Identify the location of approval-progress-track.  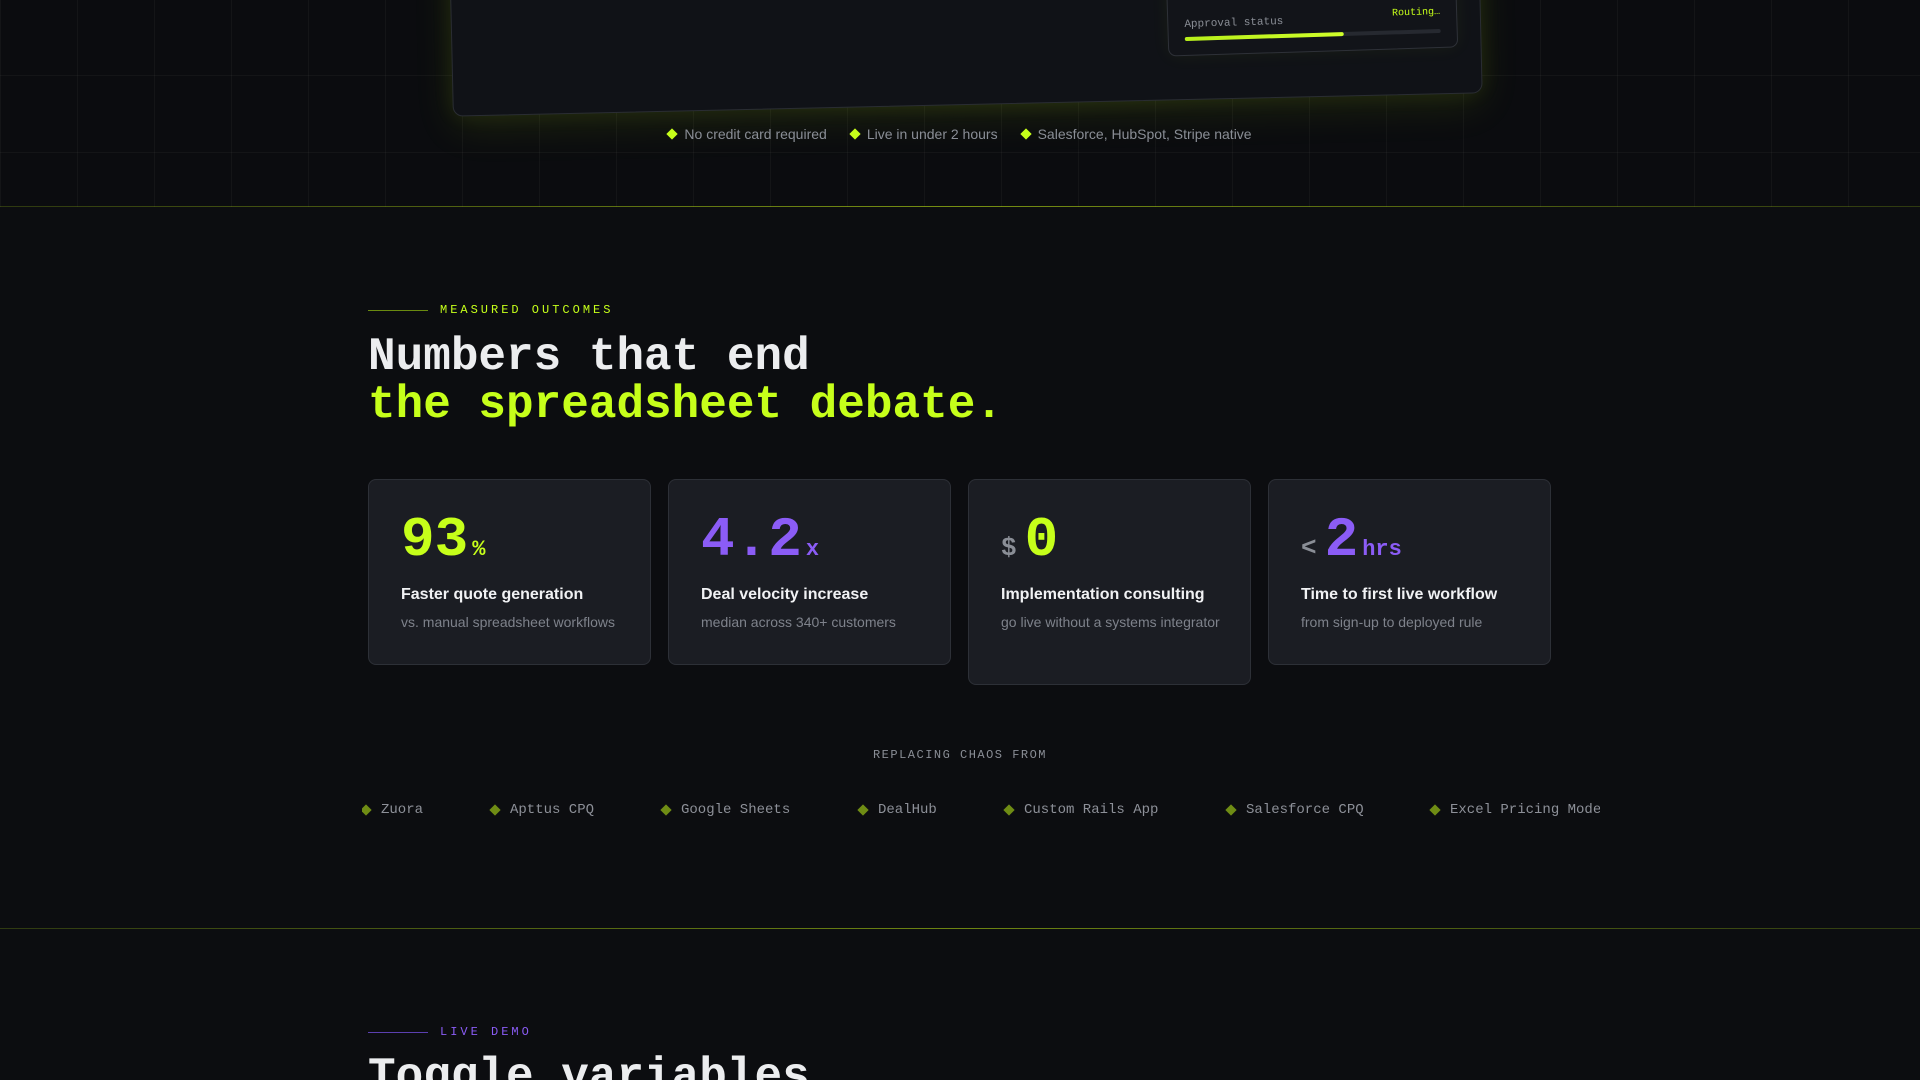
(1312, 35).